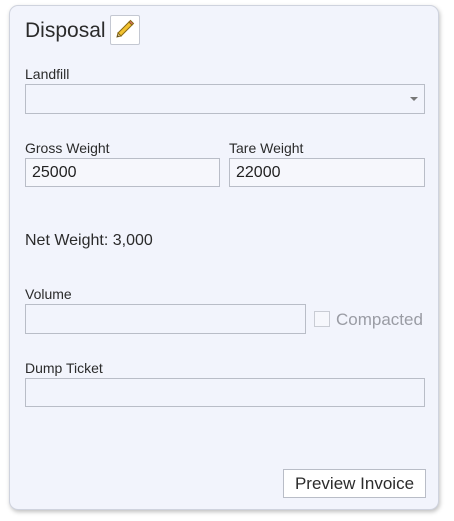  I want to click on compacted-label: Compacted, so click(379, 320).